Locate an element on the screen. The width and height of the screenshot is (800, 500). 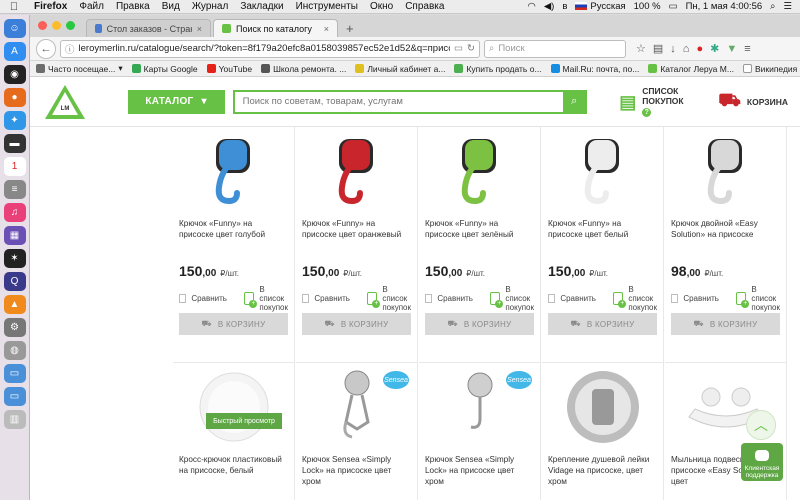
reload-icon: ↻ is located at coordinates (471, 48).